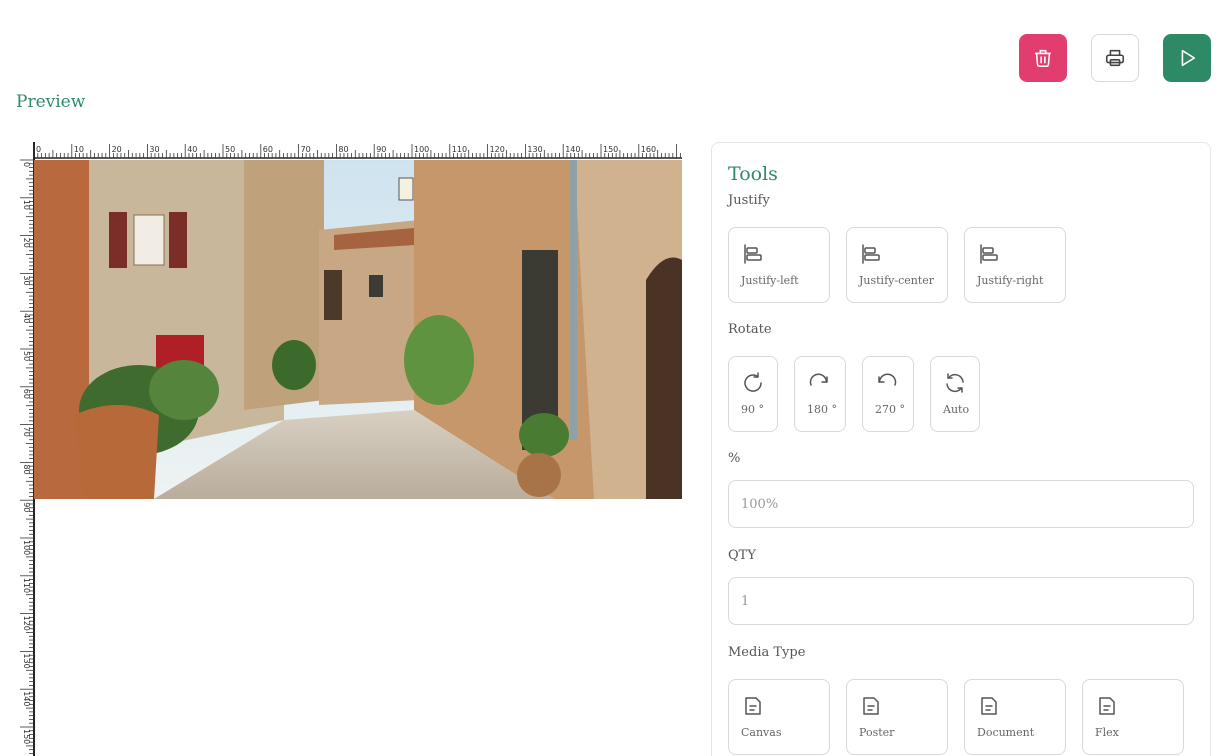 The width and height of the screenshot is (1230, 756). Describe the element at coordinates (421, 149) in the screenshot. I see `ruler-top-label: 100` at that location.